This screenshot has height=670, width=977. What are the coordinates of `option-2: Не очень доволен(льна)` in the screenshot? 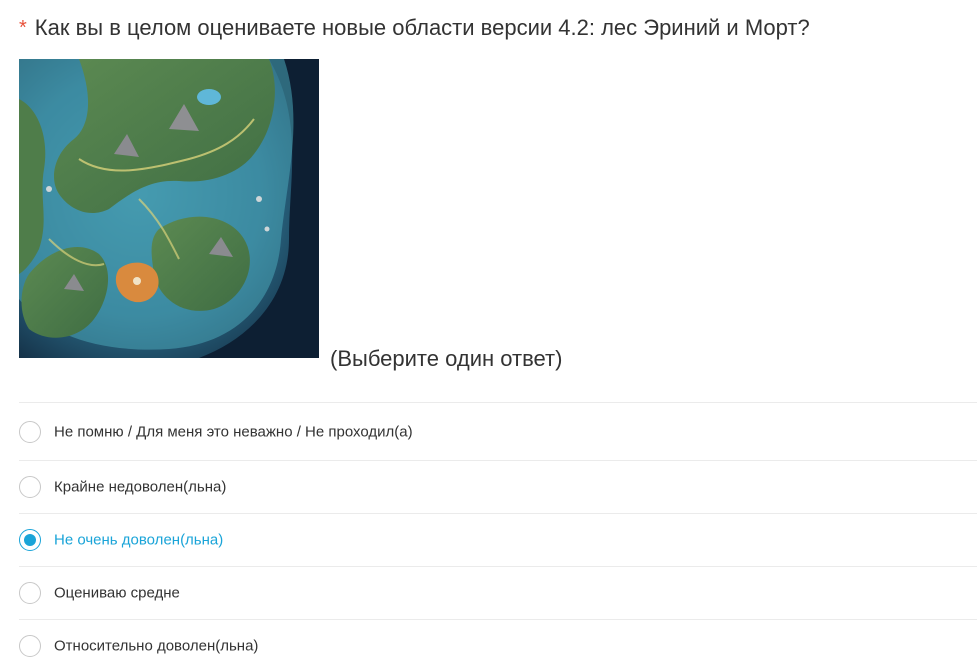 It's located at (498, 539).